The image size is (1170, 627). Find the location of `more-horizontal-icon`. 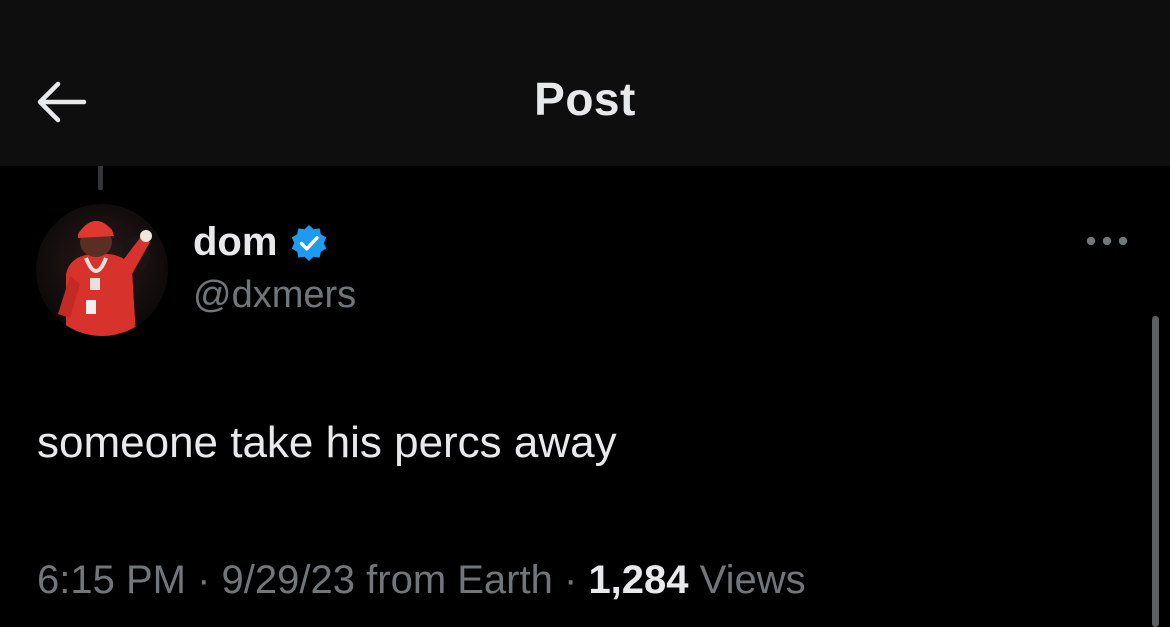

more-horizontal-icon is located at coordinates (1107, 241).